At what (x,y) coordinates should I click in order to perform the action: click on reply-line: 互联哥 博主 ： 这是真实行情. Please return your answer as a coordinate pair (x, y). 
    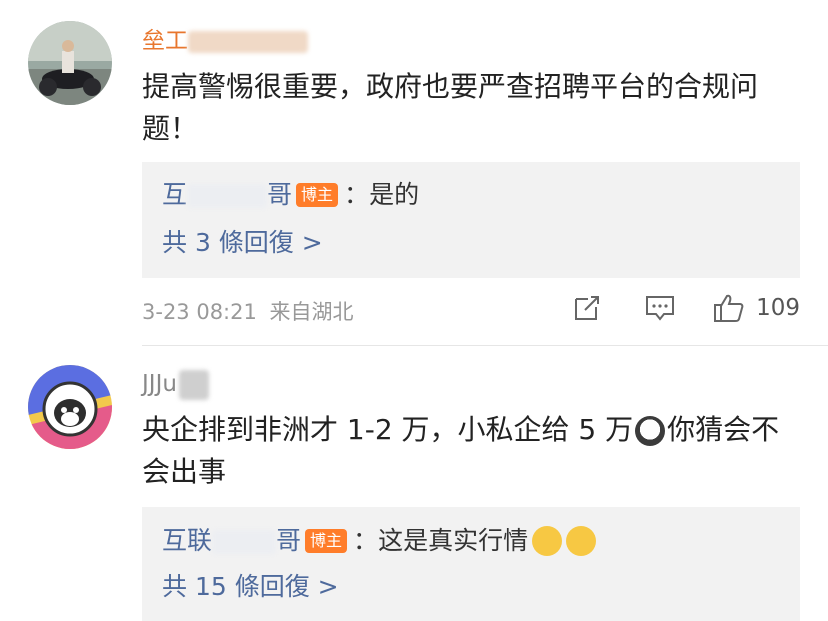
    Looking at the image, I should click on (380, 541).